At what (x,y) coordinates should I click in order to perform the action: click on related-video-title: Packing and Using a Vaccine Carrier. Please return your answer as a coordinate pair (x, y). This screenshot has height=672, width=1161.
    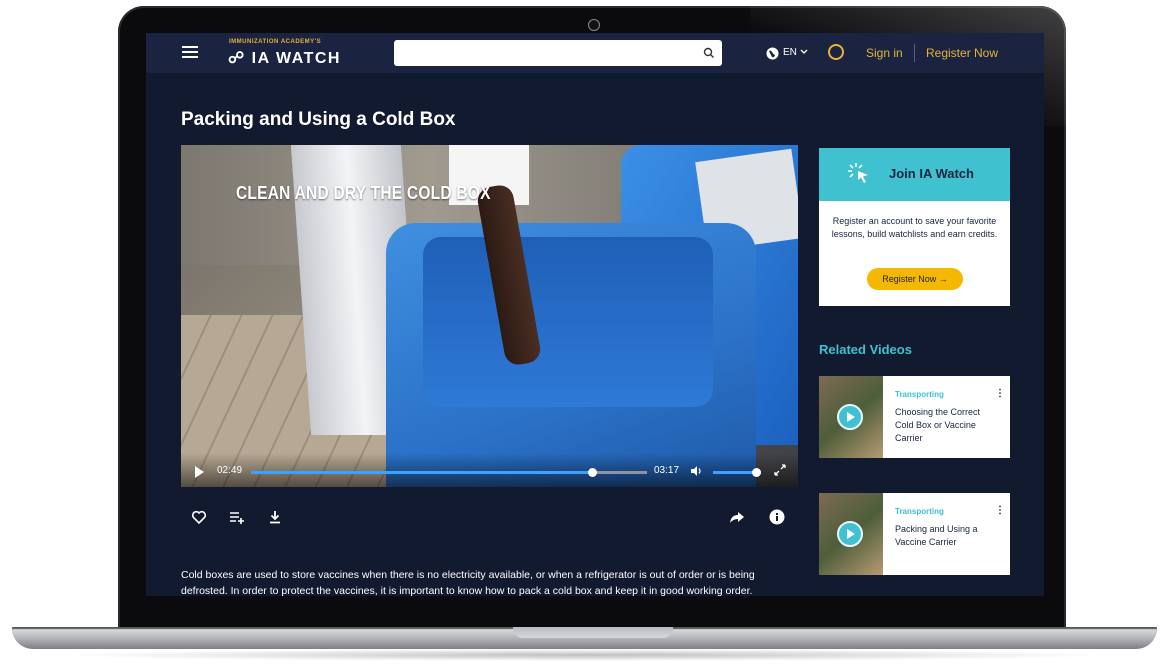
    Looking at the image, I should click on (945, 536).